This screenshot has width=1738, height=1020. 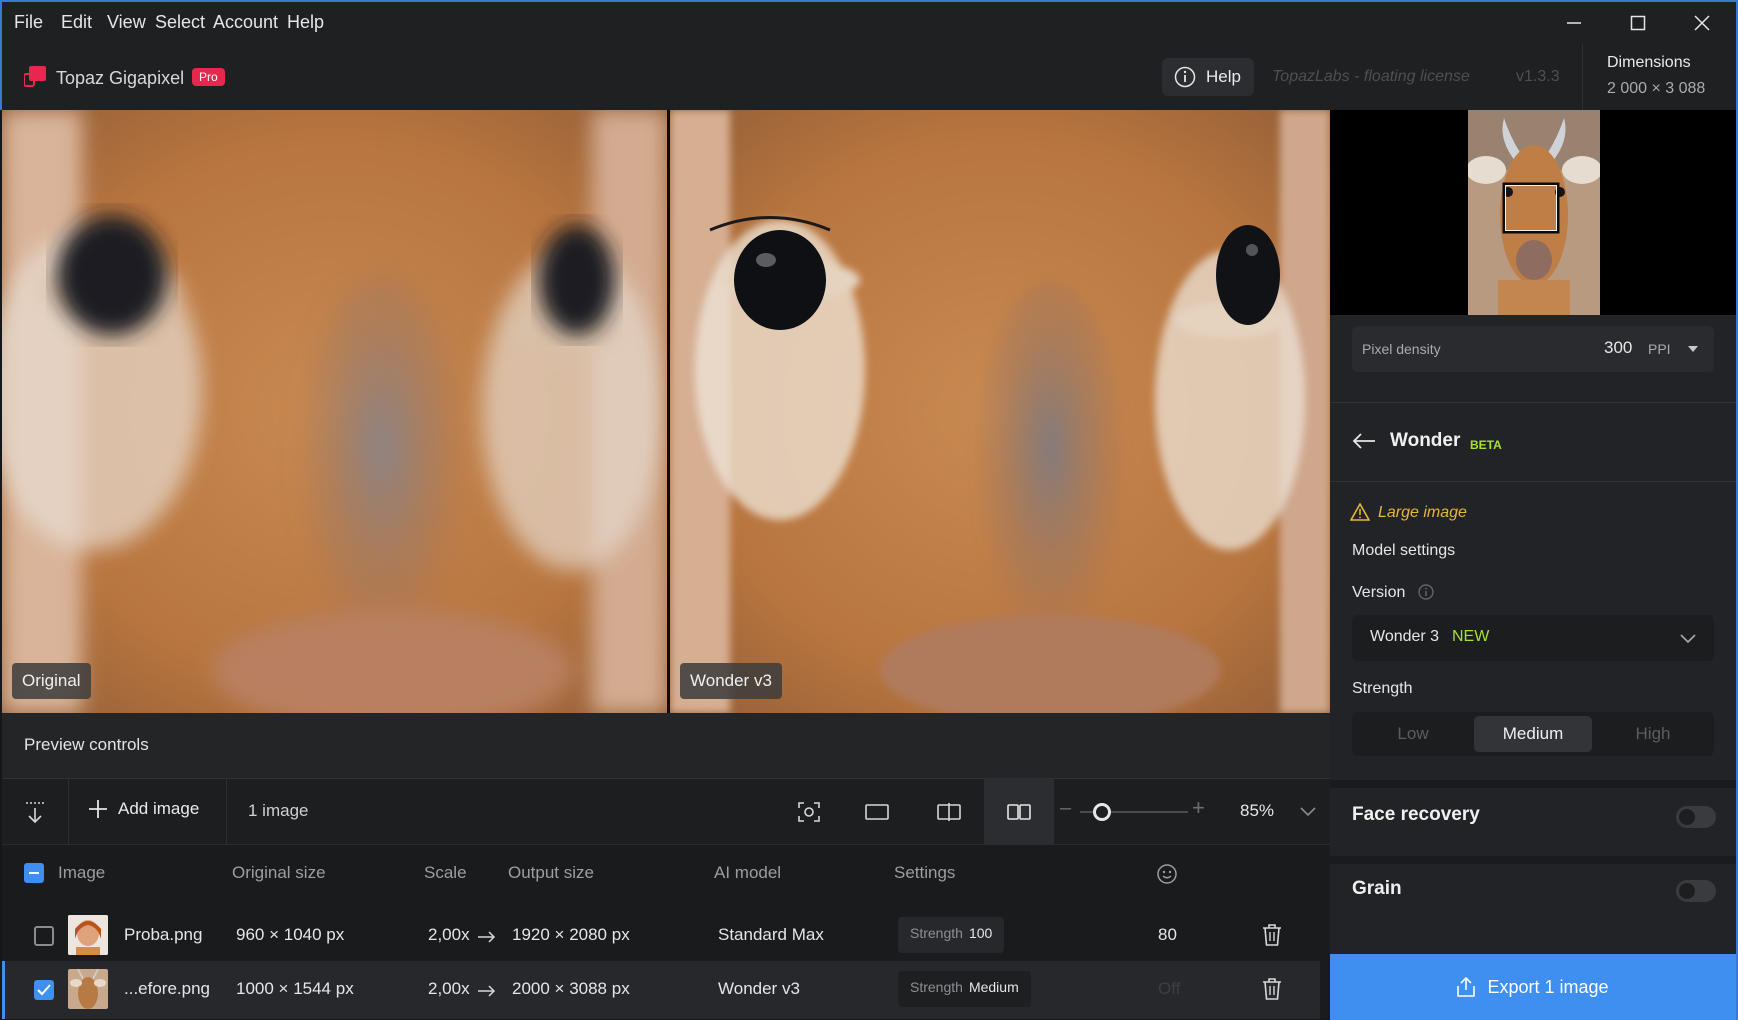 What do you see at coordinates (180, 22) in the screenshot?
I see `menu-select: Select` at bounding box center [180, 22].